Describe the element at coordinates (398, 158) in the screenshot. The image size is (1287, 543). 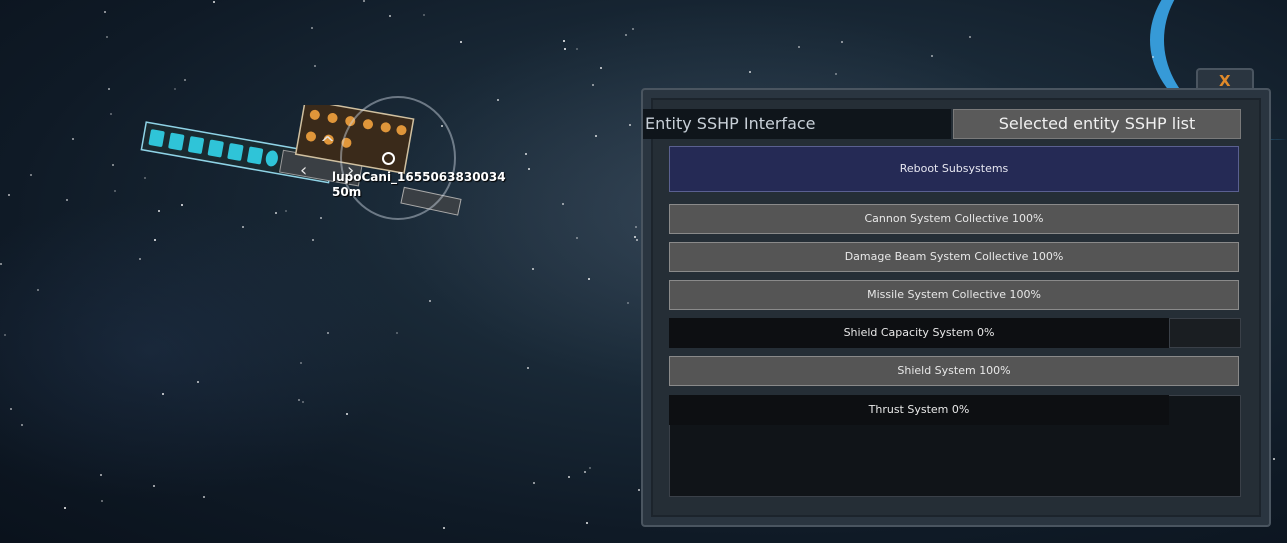
I see `target-reticle` at that location.